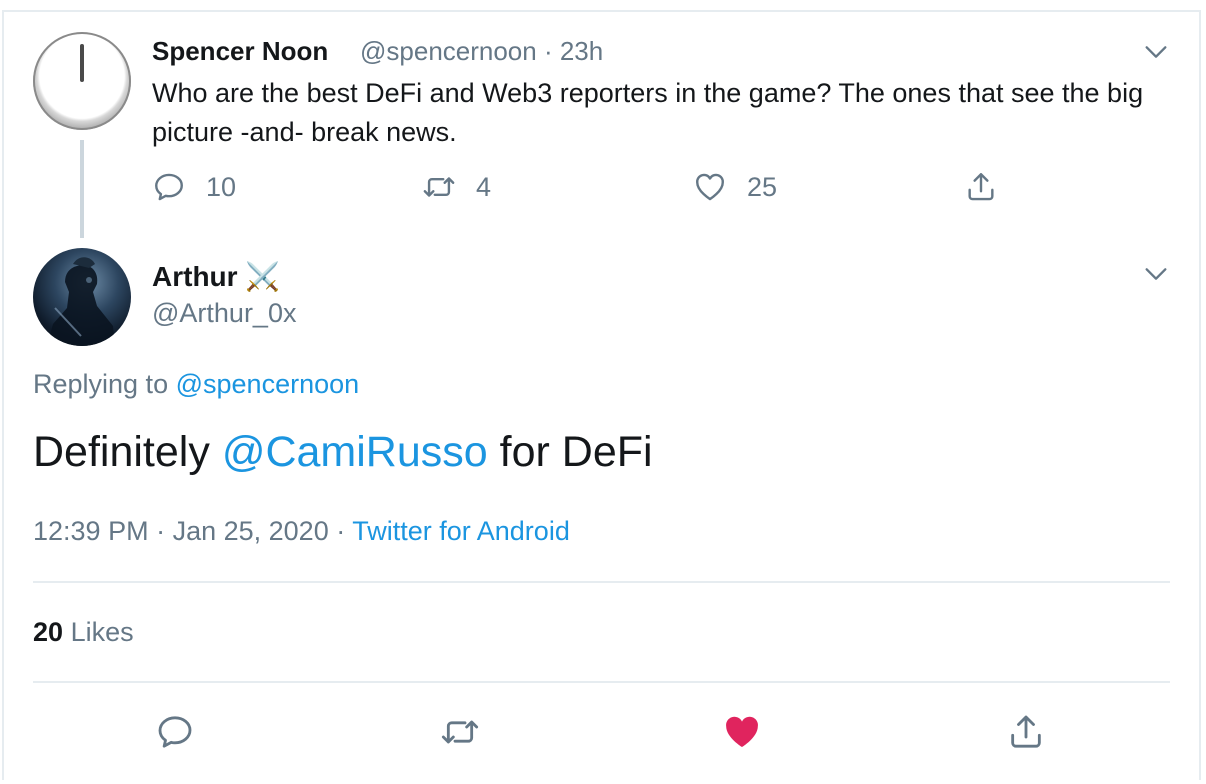 The height and width of the screenshot is (784, 1206). What do you see at coordinates (82, 189) in the screenshot?
I see `thread-line` at bounding box center [82, 189].